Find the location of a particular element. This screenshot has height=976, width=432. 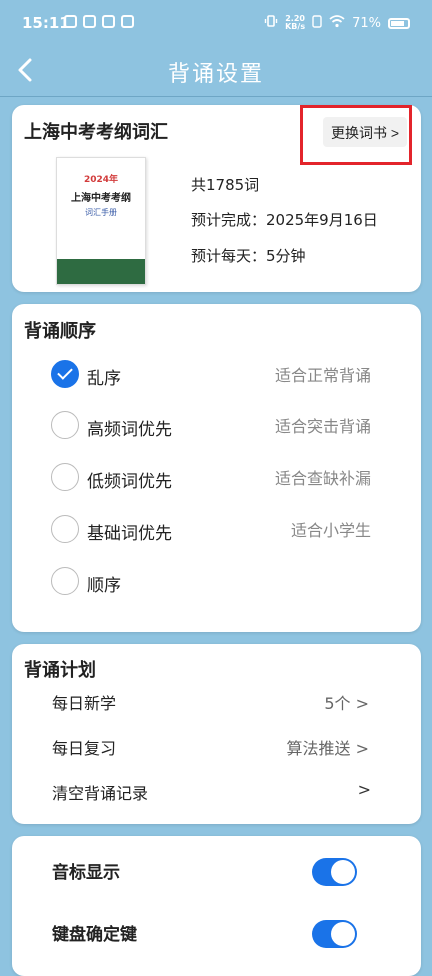

option-label: 高频词优先 is located at coordinates (129, 430).